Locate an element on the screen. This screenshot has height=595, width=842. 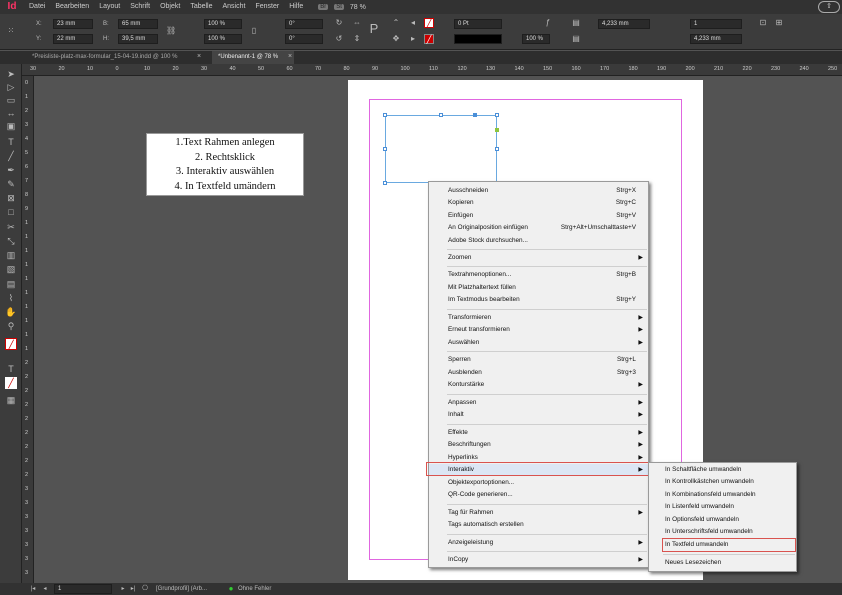
fitting-icon: ⊡ is located at coordinates (763, 23).